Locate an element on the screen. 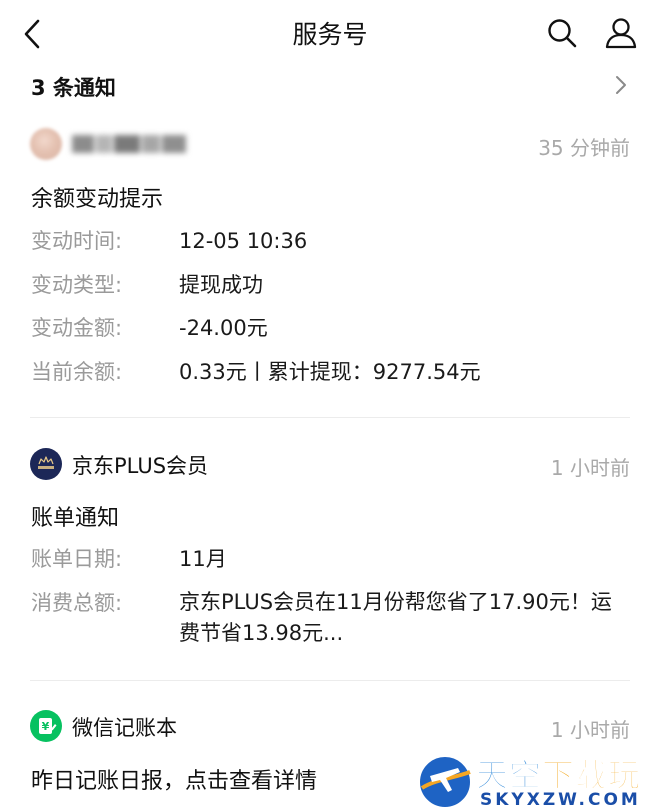 The width and height of the screenshot is (660, 811). jd-plus-crown-icon is located at coordinates (46, 464).